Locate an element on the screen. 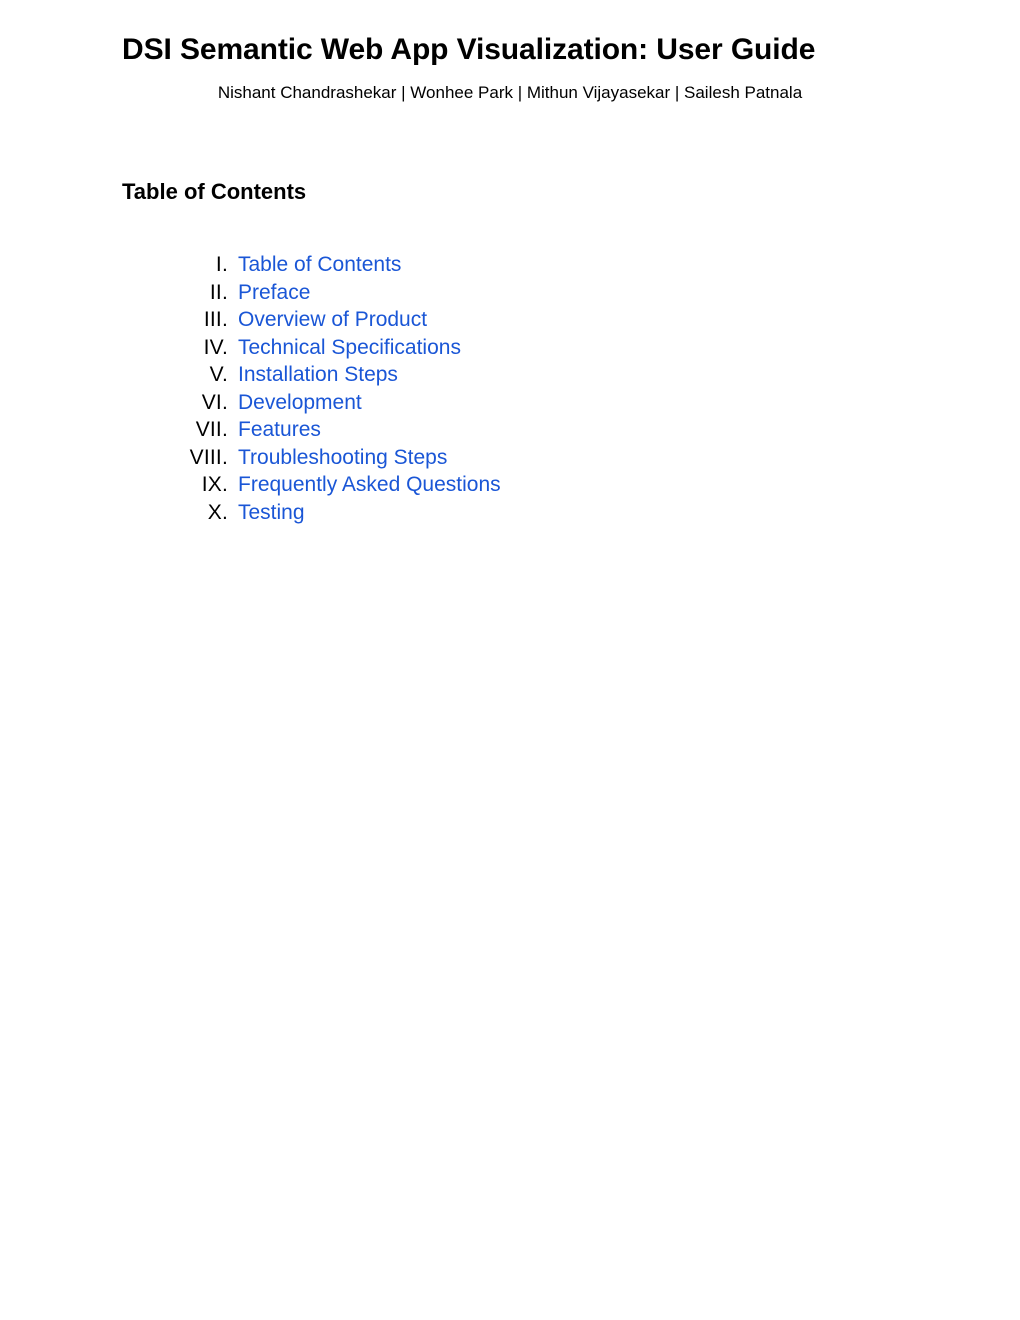  toc-item-6: VI. Development is located at coordinates (510, 403).